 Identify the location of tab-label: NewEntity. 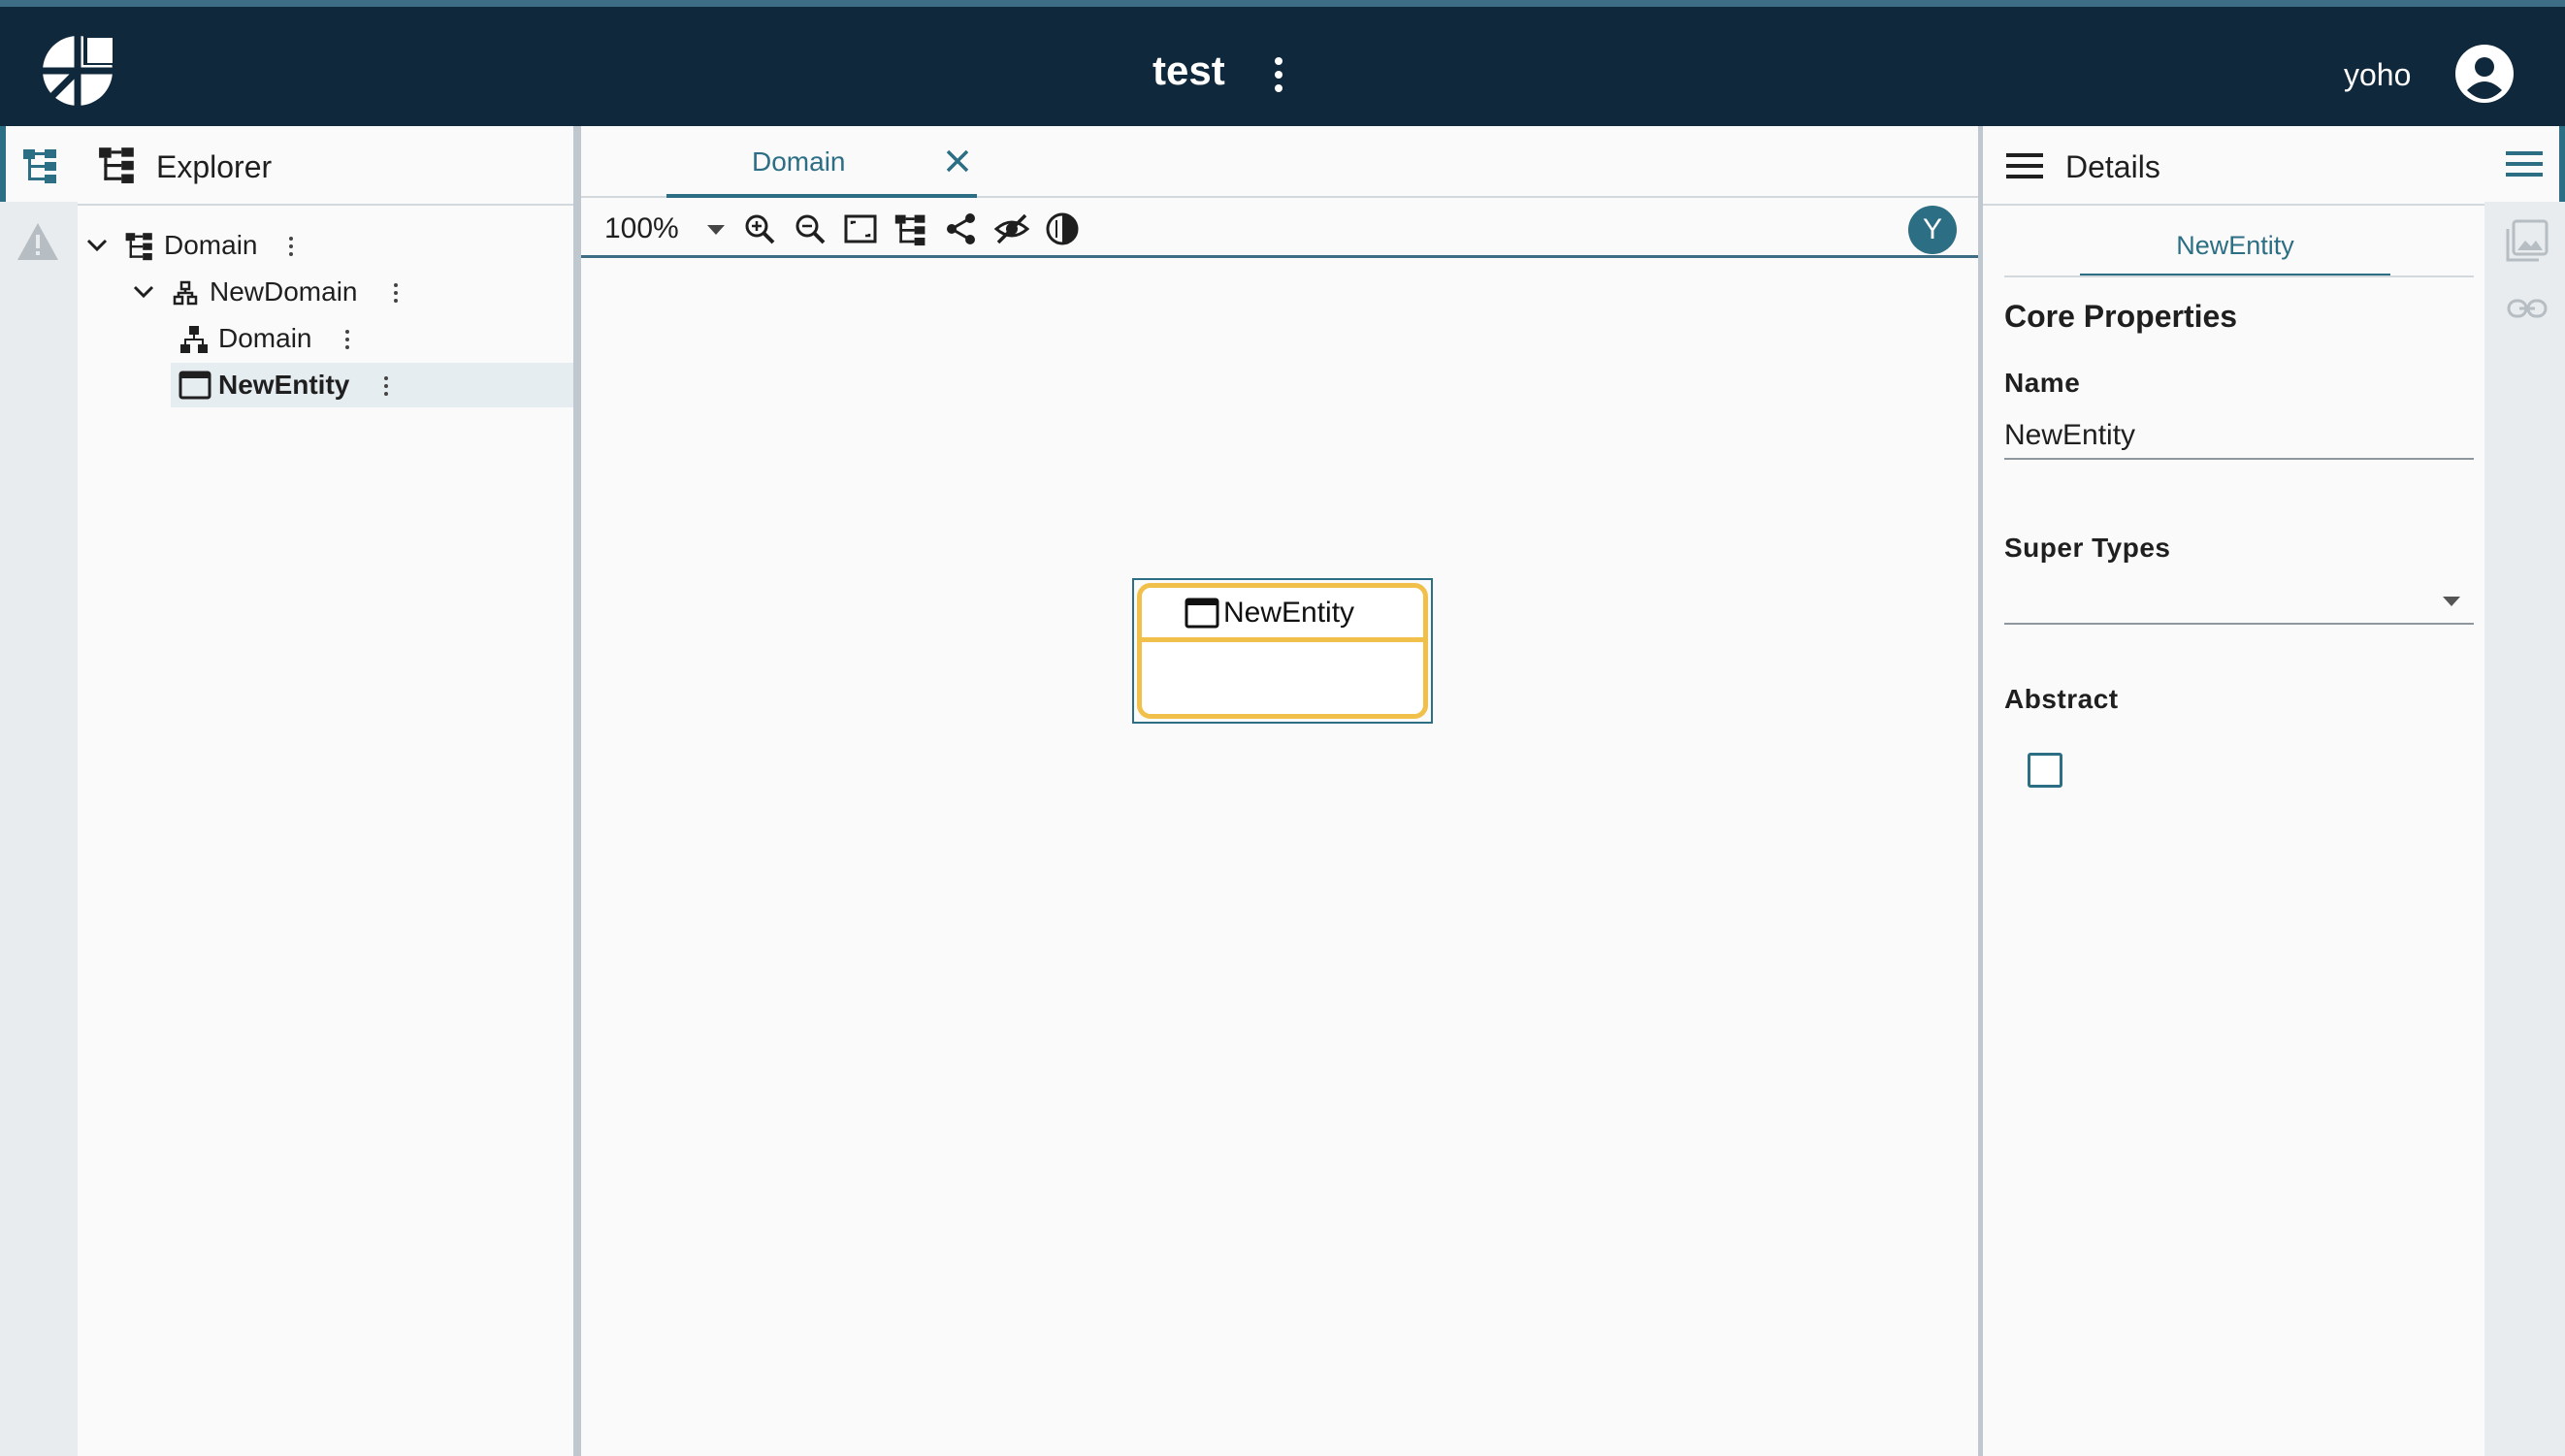
(2235, 245).